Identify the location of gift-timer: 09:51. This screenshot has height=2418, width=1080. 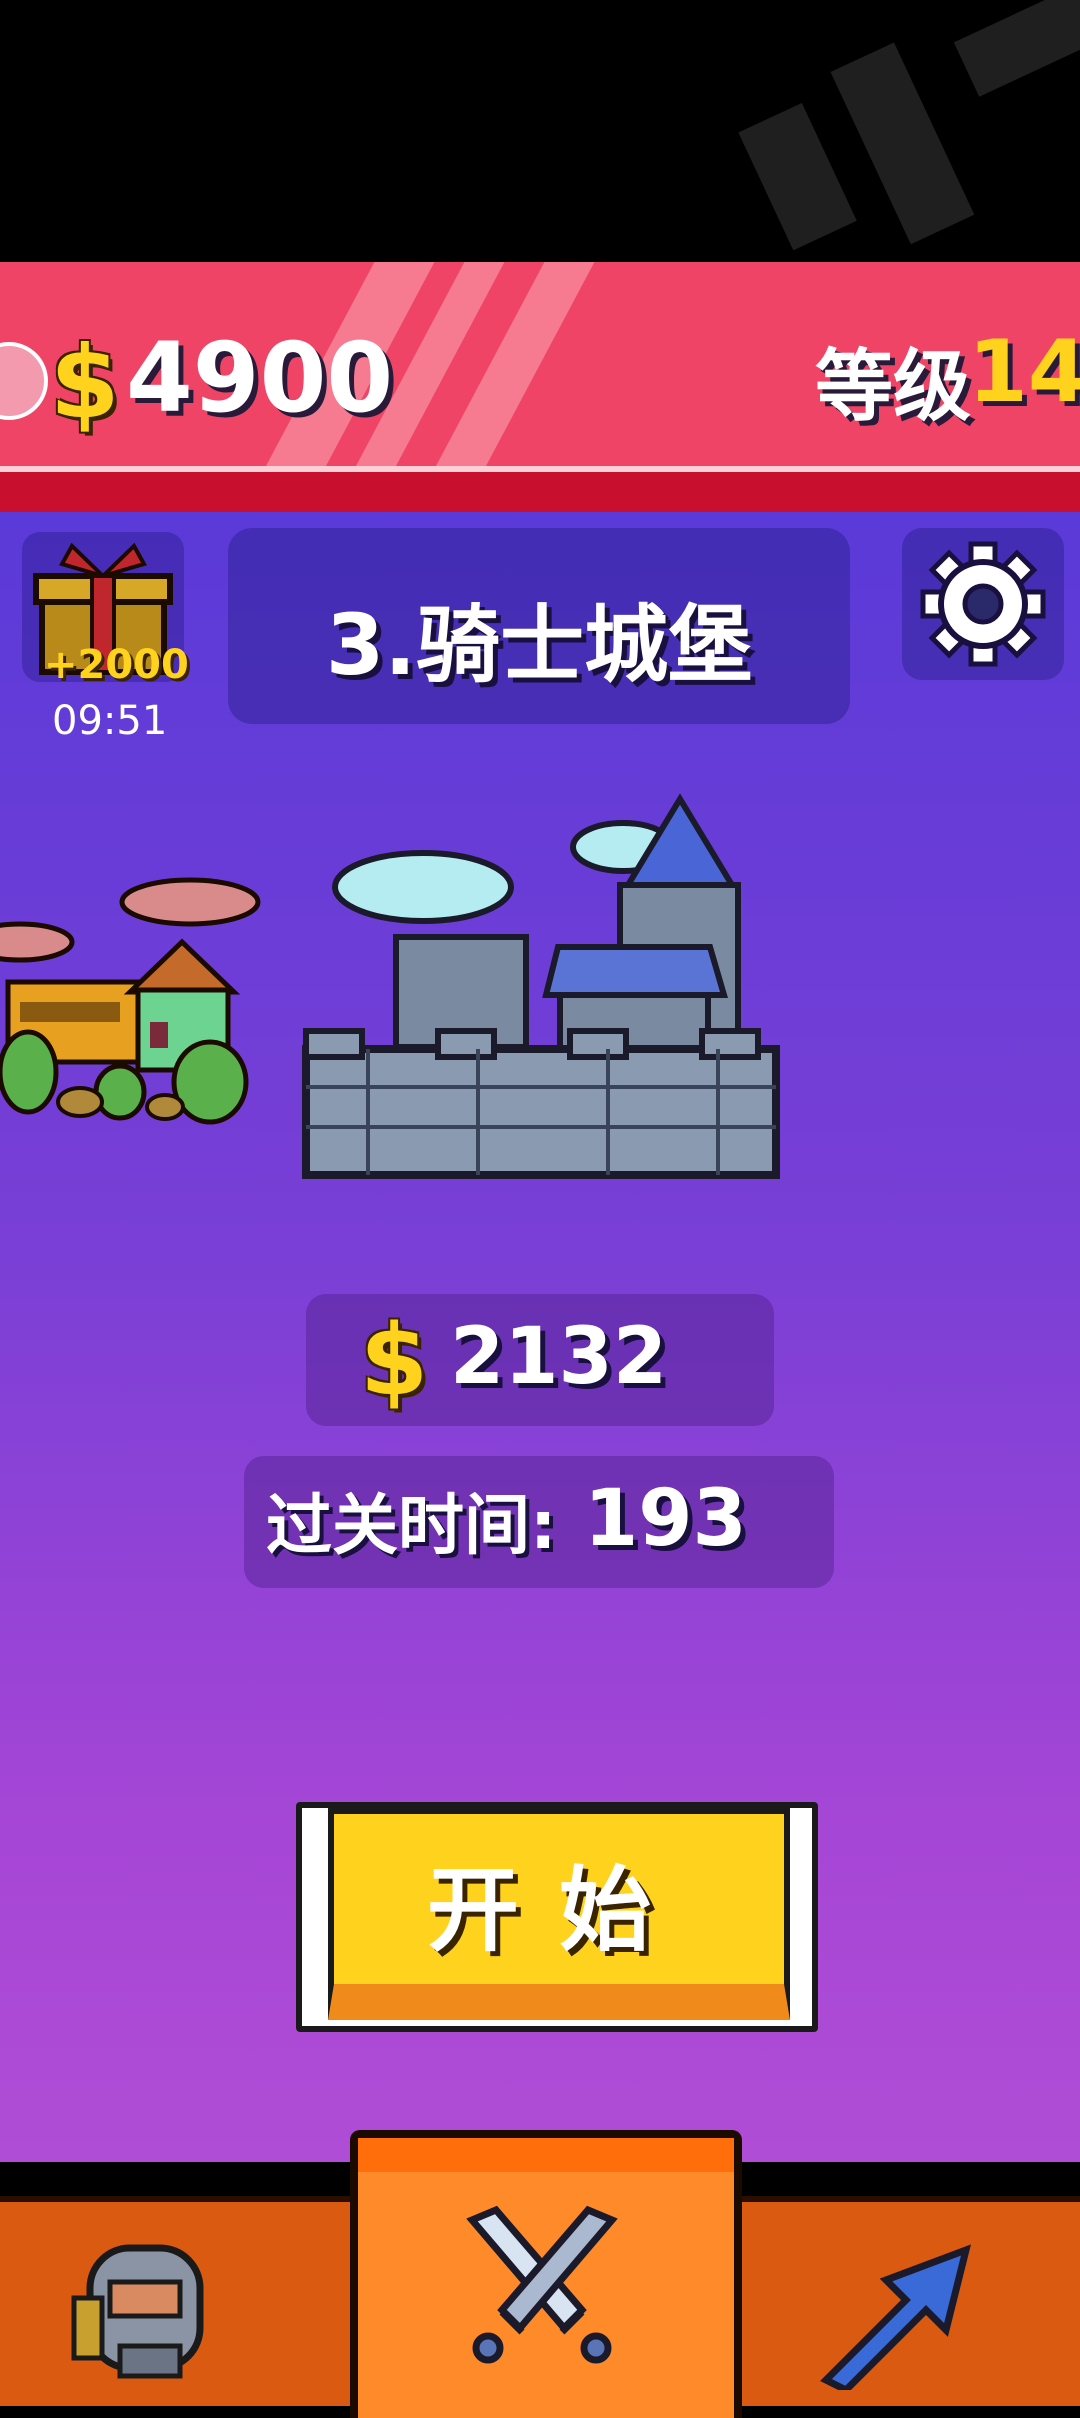
(110, 721).